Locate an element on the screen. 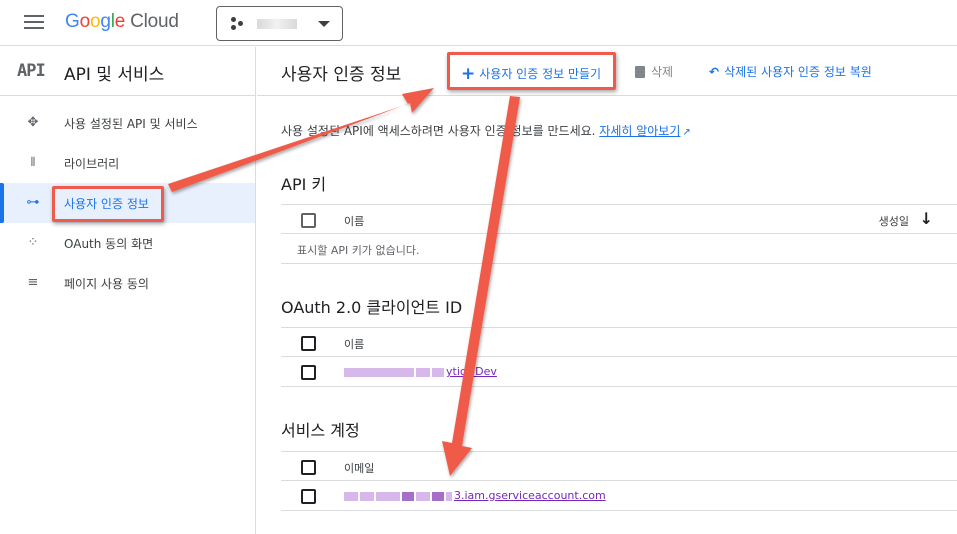 The image size is (957, 534). service-accounts-title: 서비스 계정 is located at coordinates (320, 430).